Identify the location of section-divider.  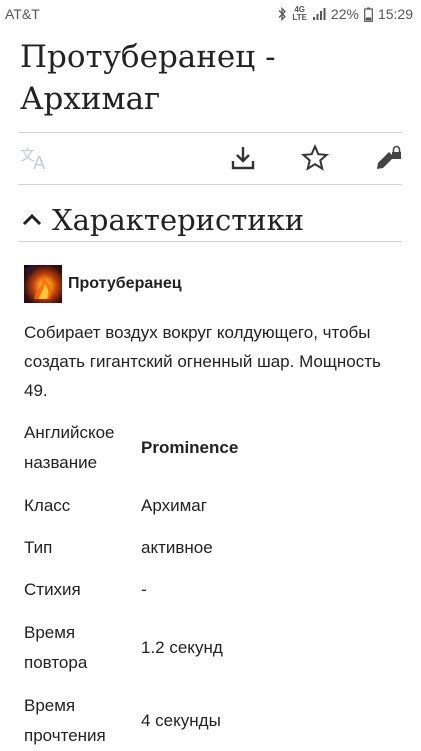
(210, 241).